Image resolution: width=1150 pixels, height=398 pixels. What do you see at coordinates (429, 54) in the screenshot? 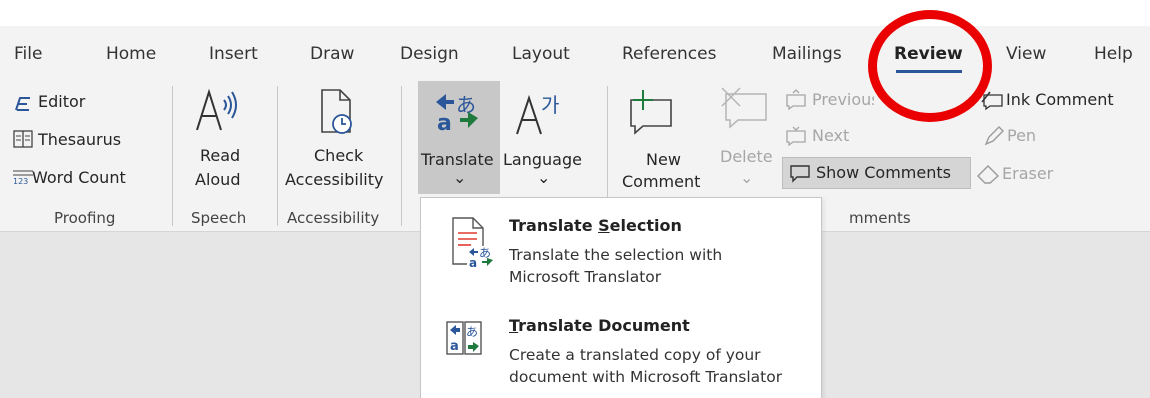
I see `tab-design: Design` at bounding box center [429, 54].